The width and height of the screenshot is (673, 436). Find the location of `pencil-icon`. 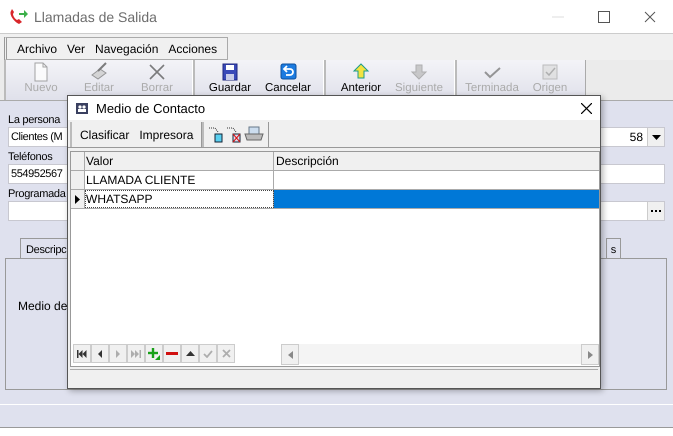

pencil-icon is located at coordinates (99, 72).